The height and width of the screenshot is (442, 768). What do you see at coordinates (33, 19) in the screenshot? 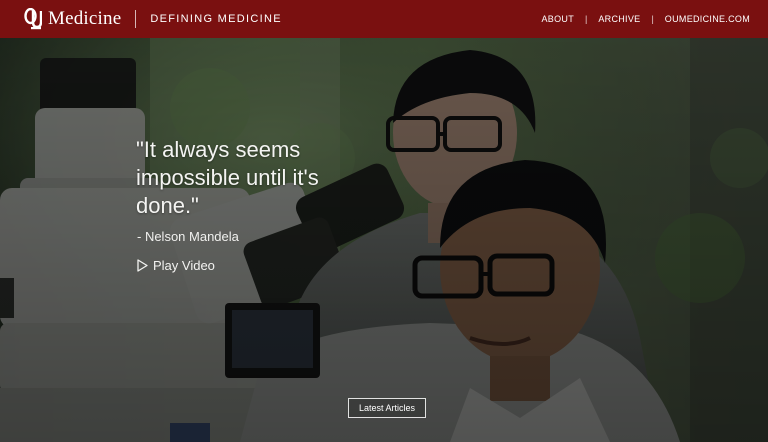
I see `ou-logo-icon` at bounding box center [33, 19].